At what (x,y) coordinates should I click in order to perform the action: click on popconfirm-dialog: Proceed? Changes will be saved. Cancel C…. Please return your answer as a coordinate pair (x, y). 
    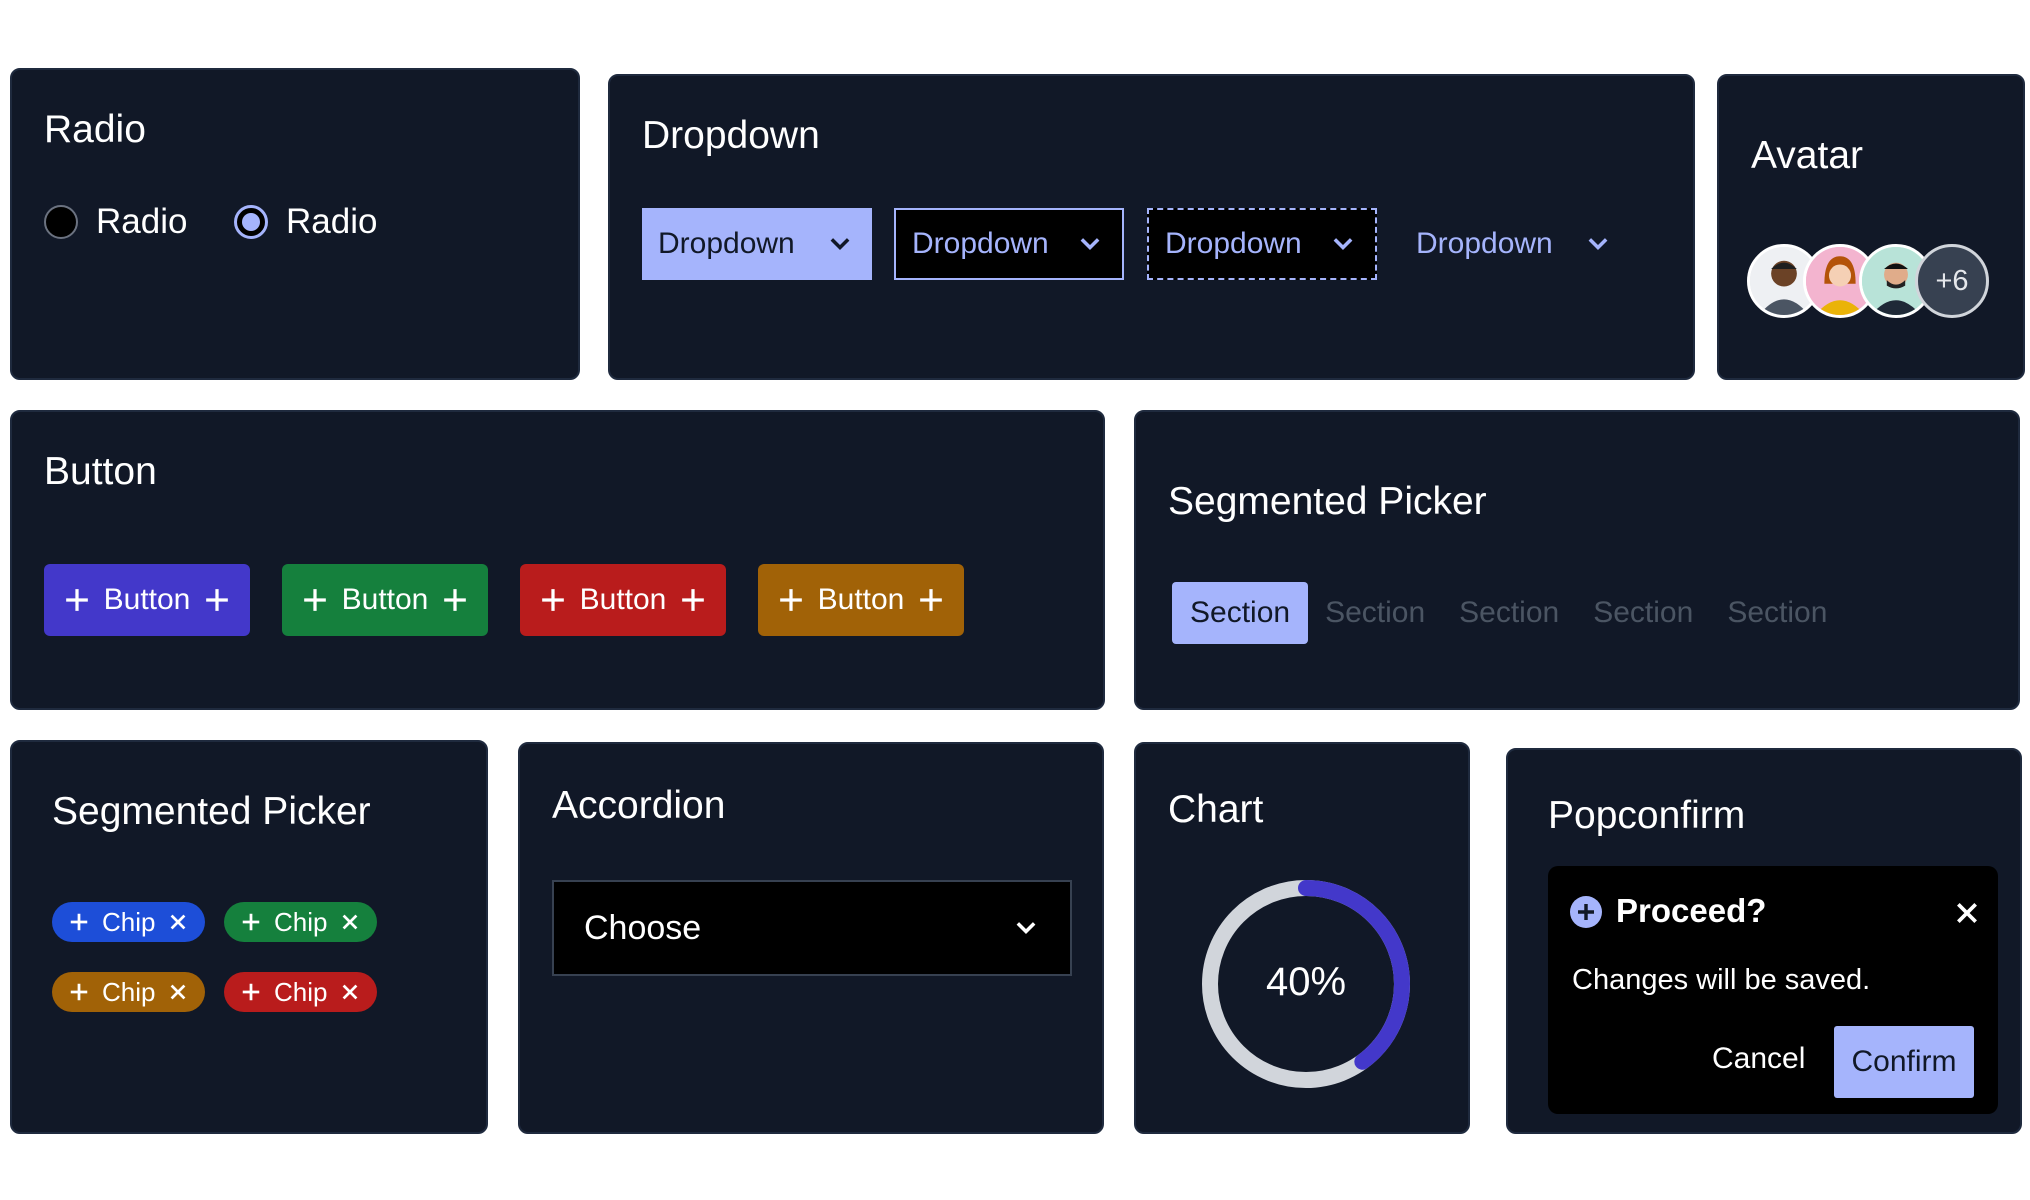
    Looking at the image, I should click on (1773, 990).